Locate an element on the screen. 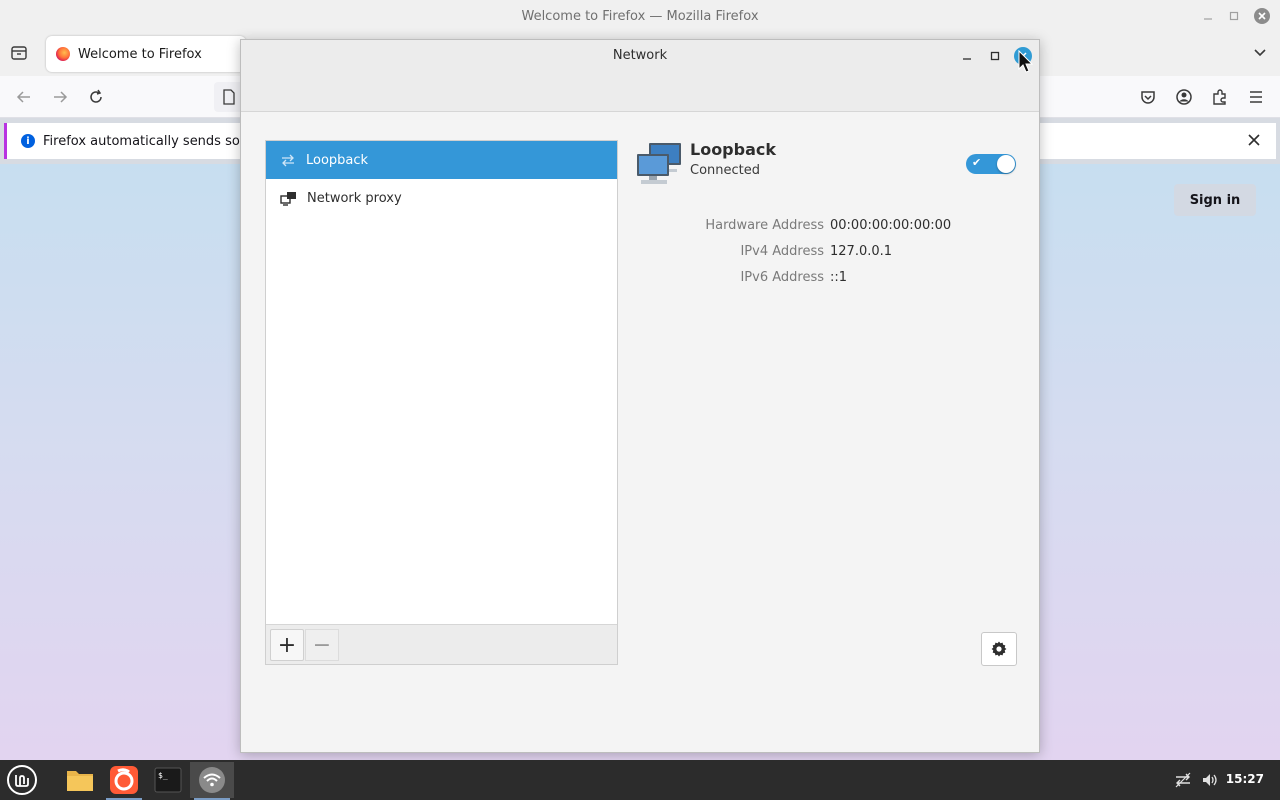 Image resolution: width=1280 pixels, height=800 pixels. tab-label: Welcome to Firefox is located at coordinates (140, 54).